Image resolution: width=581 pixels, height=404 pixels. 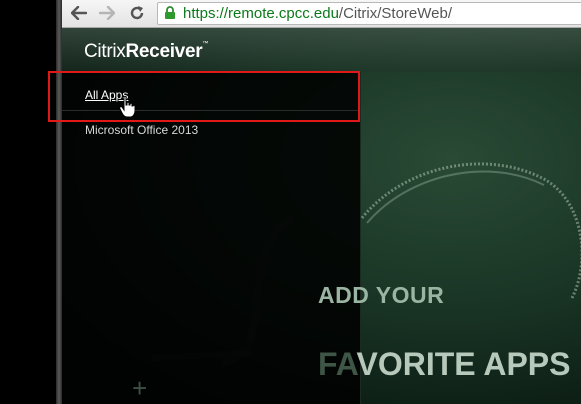 What do you see at coordinates (139, 388) in the screenshot?
I see `add-plus-icon: +` at bounding box center [139, 388].